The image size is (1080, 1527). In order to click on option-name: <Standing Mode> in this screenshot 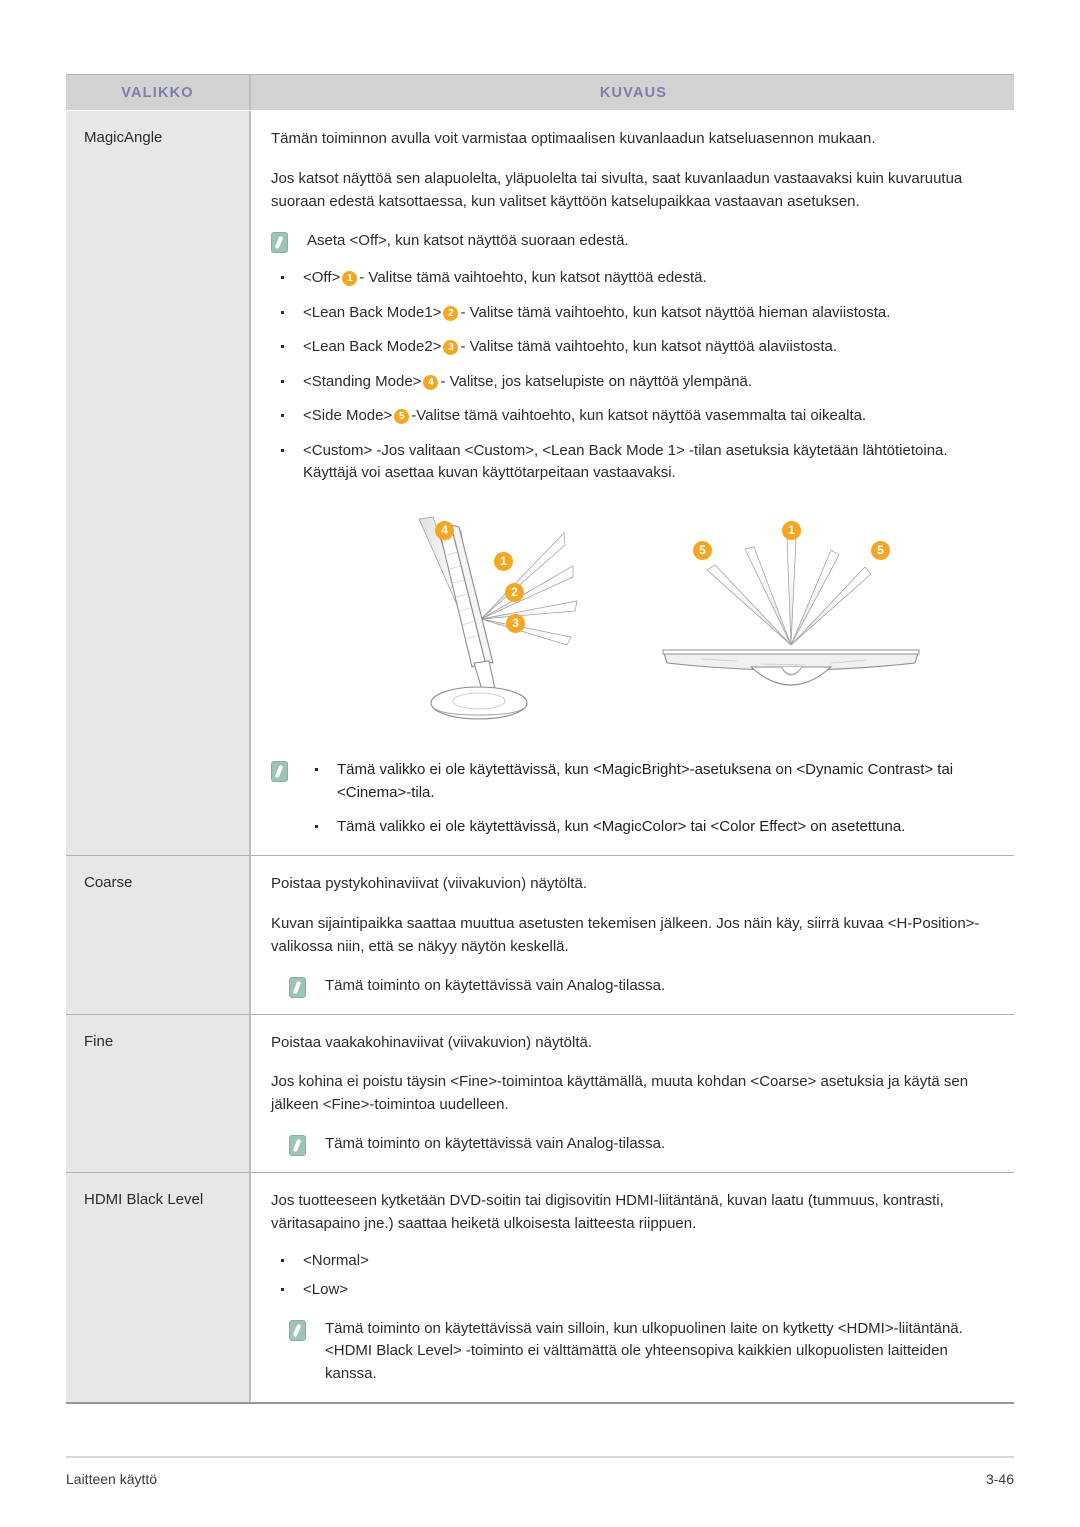, I will do `click(362, 381)`.